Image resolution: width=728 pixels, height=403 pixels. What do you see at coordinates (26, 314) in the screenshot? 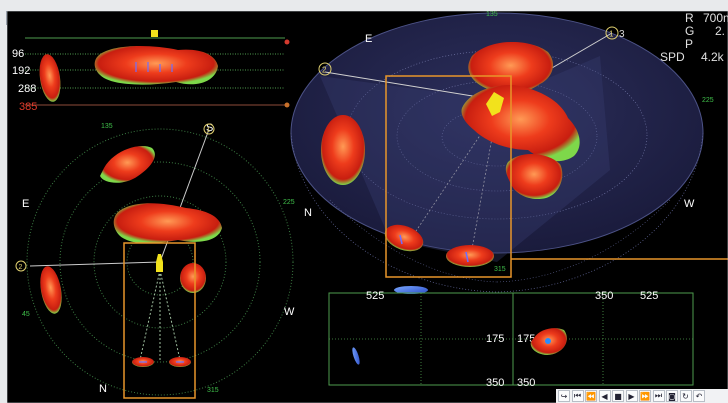
I see `svg-text: 45` at bounding box center [26, 314].